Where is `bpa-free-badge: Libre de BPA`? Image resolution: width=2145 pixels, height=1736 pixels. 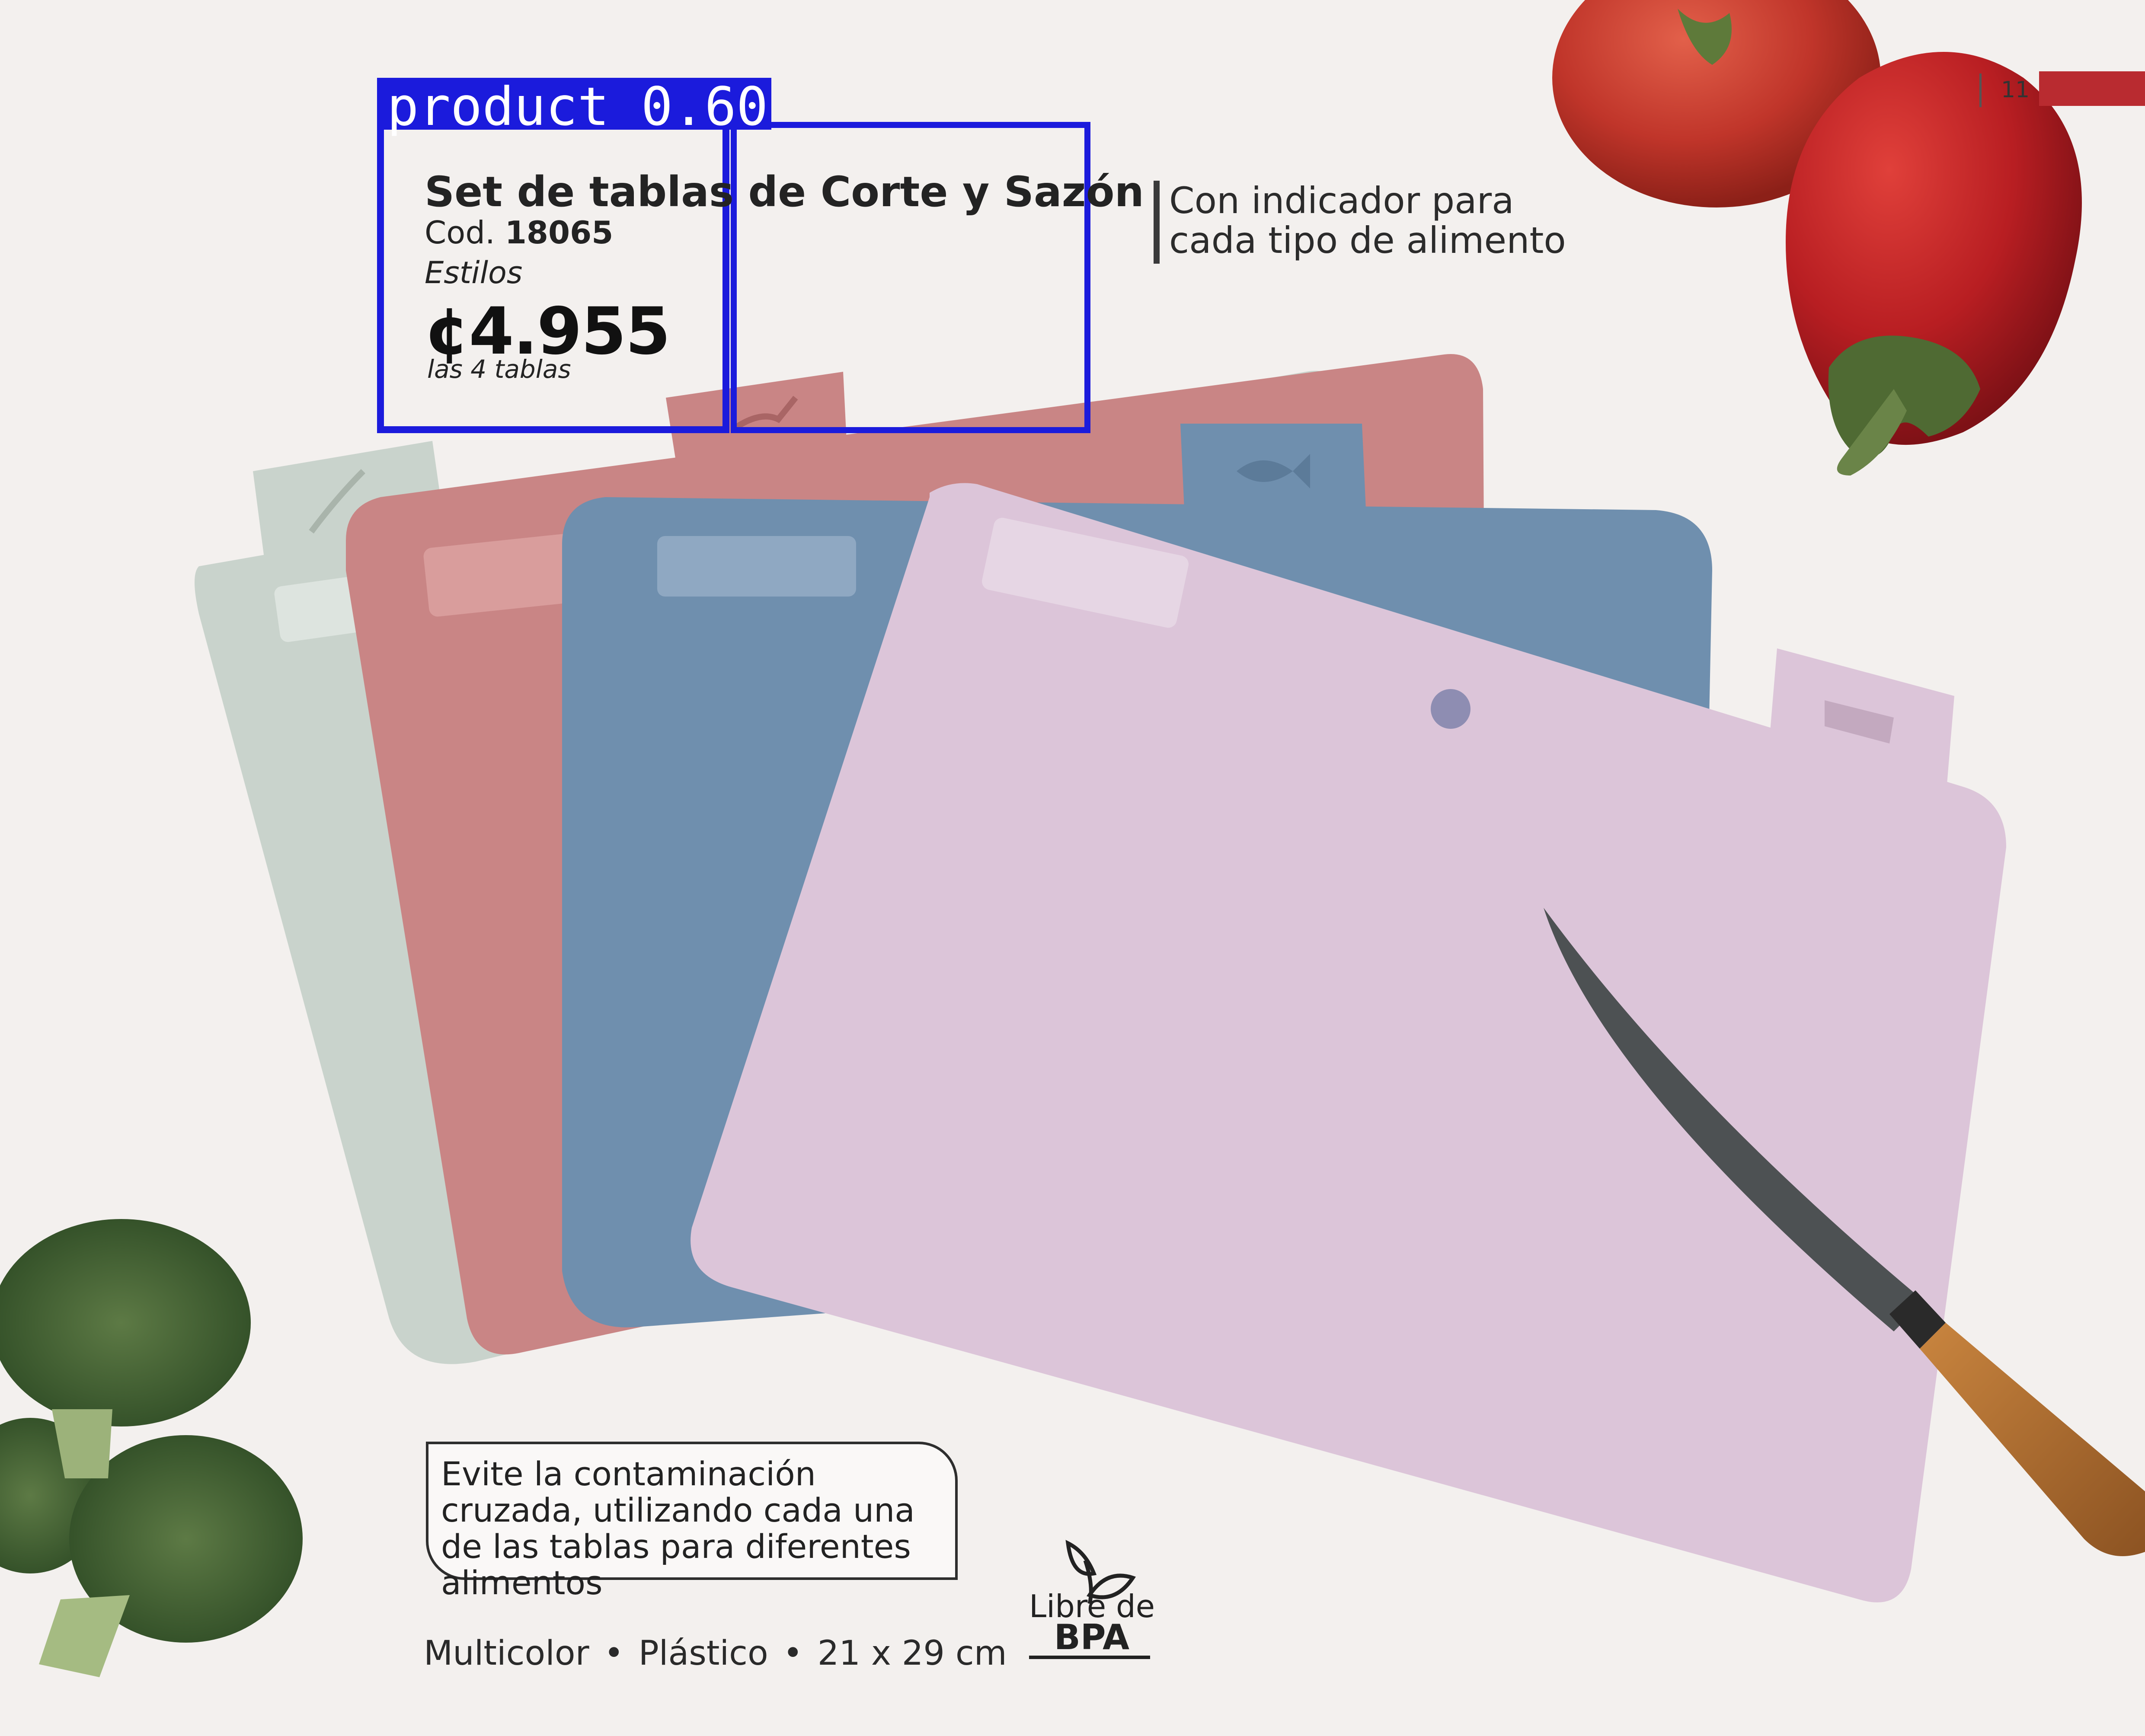
bpa-free-badge: Libre de BPA is located at coordinates (1092, 1624).